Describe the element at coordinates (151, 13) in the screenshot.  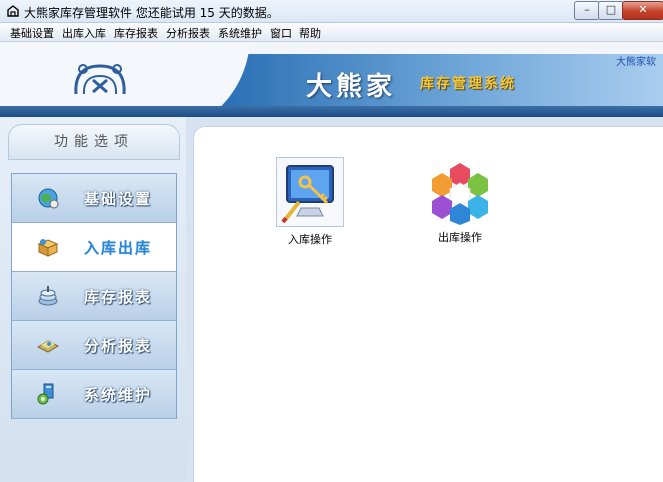
I see `window-title: 大熊家库存管理软件 您还能试用 15 天的数据。` at that location.